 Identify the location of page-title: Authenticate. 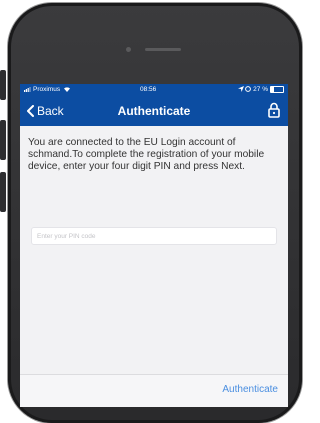
(154, 111).